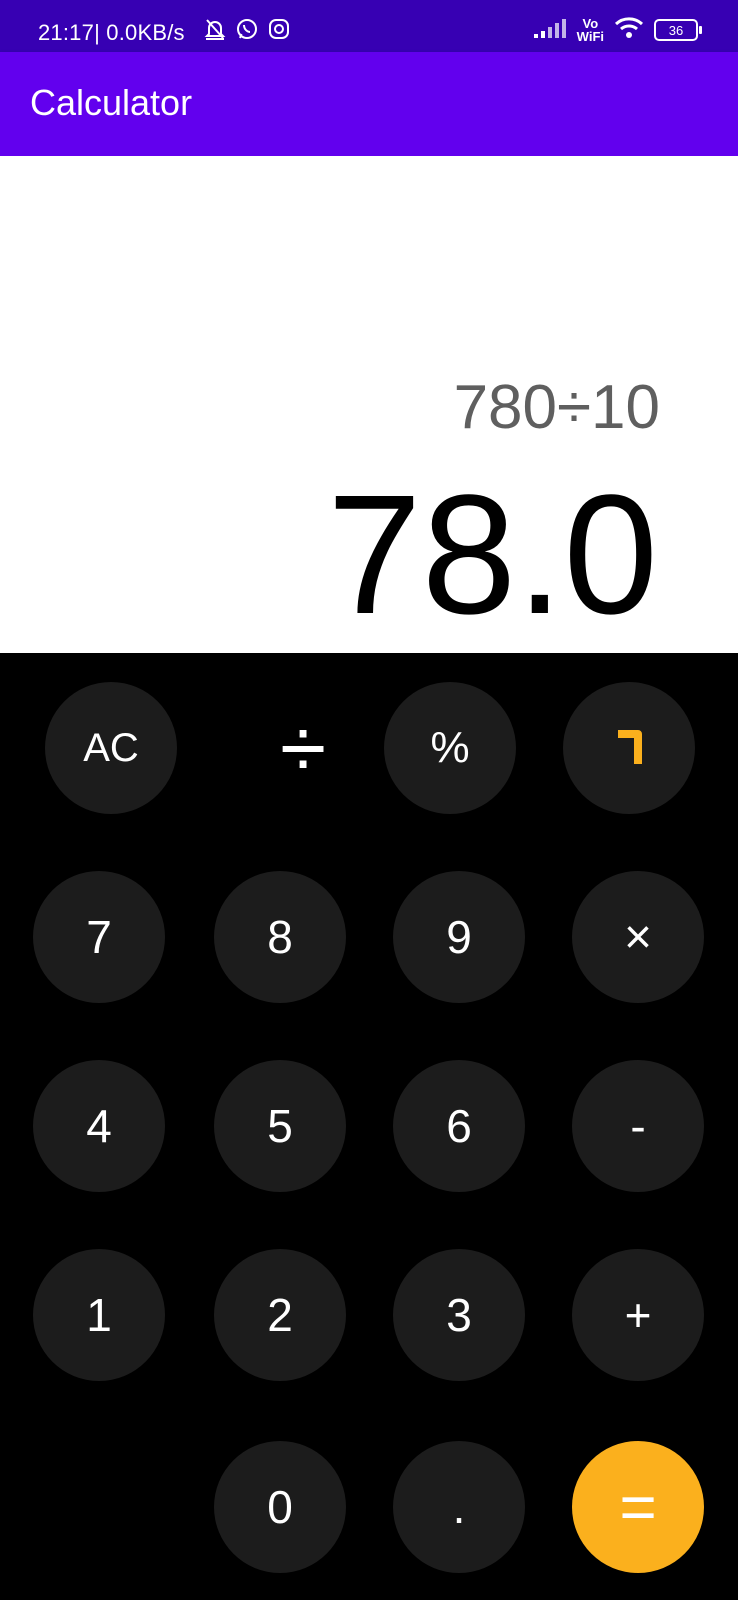 Image resolution: width=738 pixels, height=1600 pixels. I want to click on result-text: 78.0, so click(492, 555).